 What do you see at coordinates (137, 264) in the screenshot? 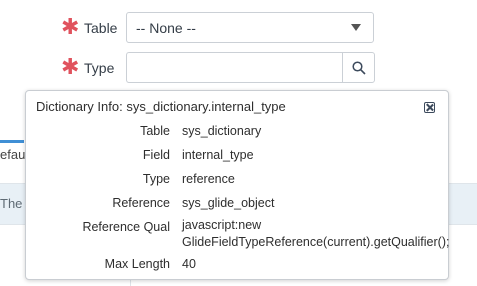
I see `info-label-max-length: Max Length` at bounding box center [137, 264].